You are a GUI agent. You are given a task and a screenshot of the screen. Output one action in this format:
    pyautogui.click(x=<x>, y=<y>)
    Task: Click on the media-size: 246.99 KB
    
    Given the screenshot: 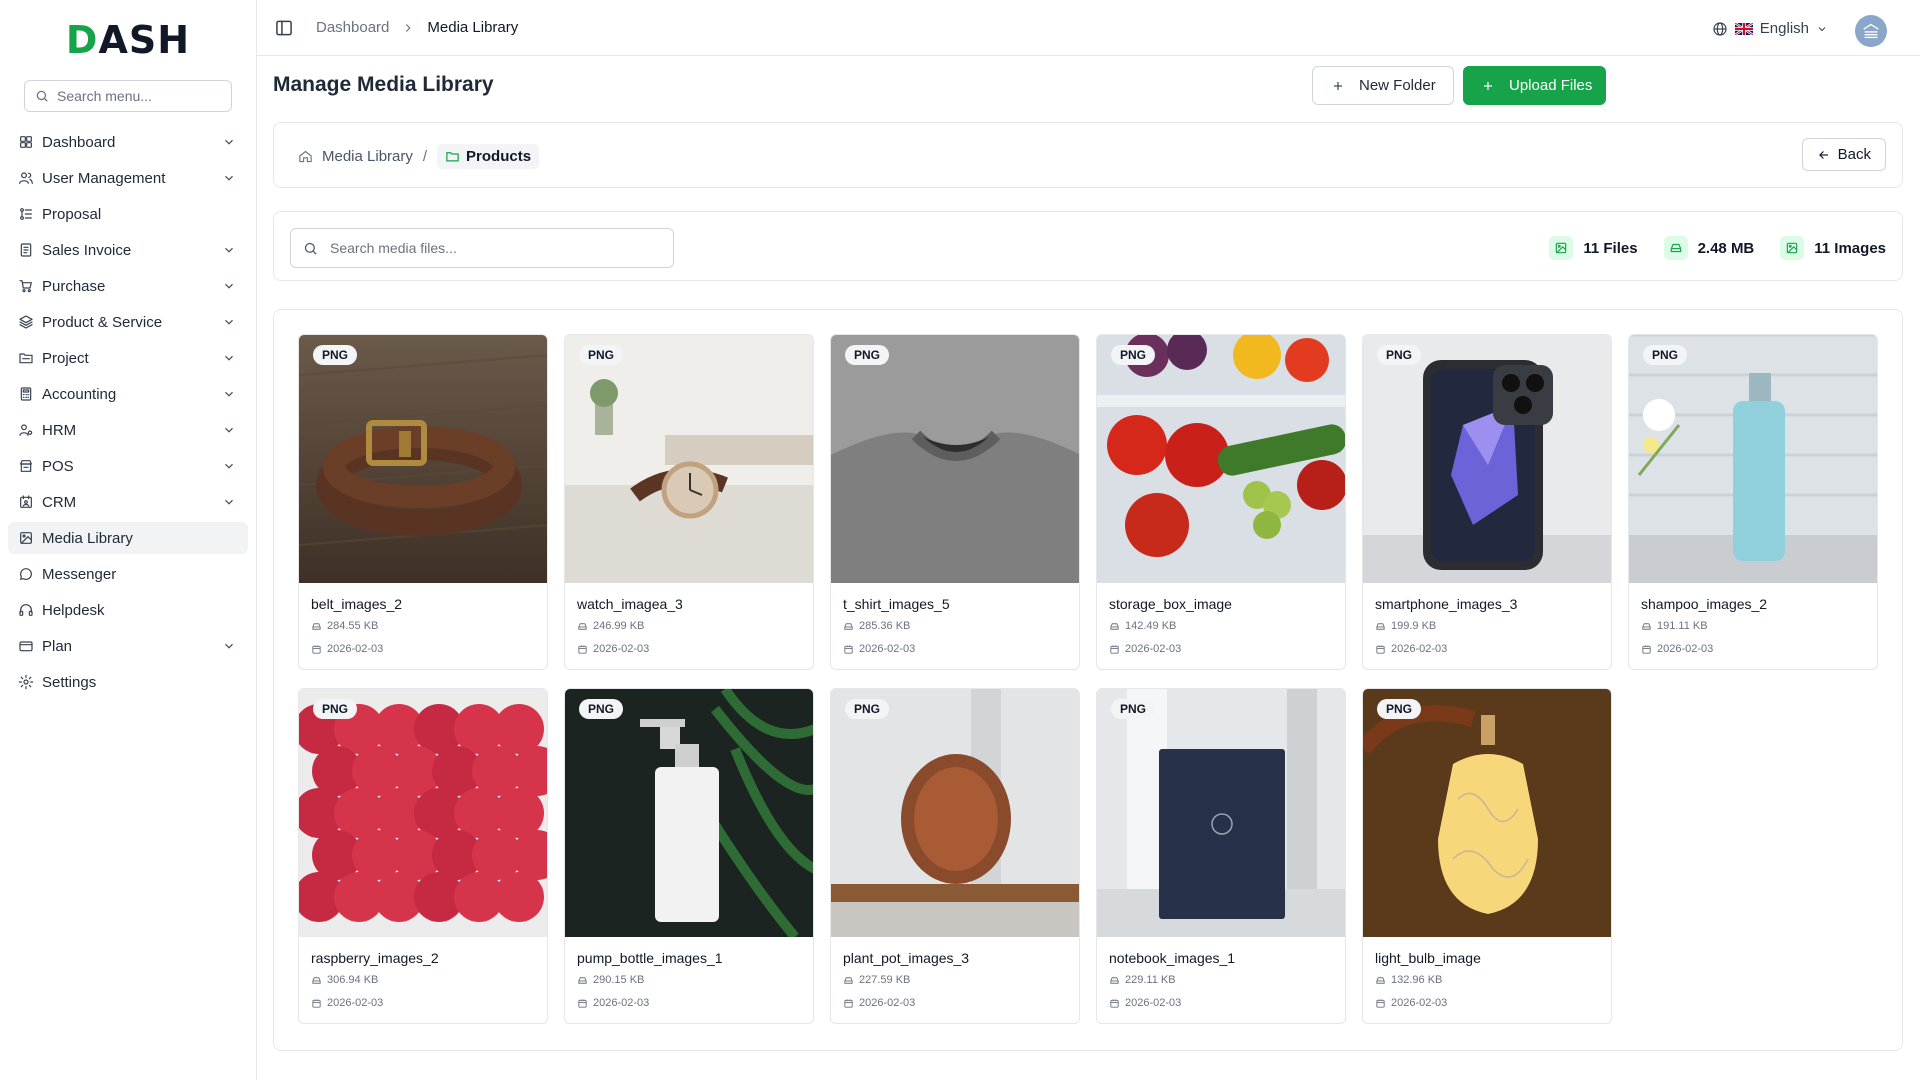 What is the action you would take?
    pyautogui.click(x=619, y=626)
    